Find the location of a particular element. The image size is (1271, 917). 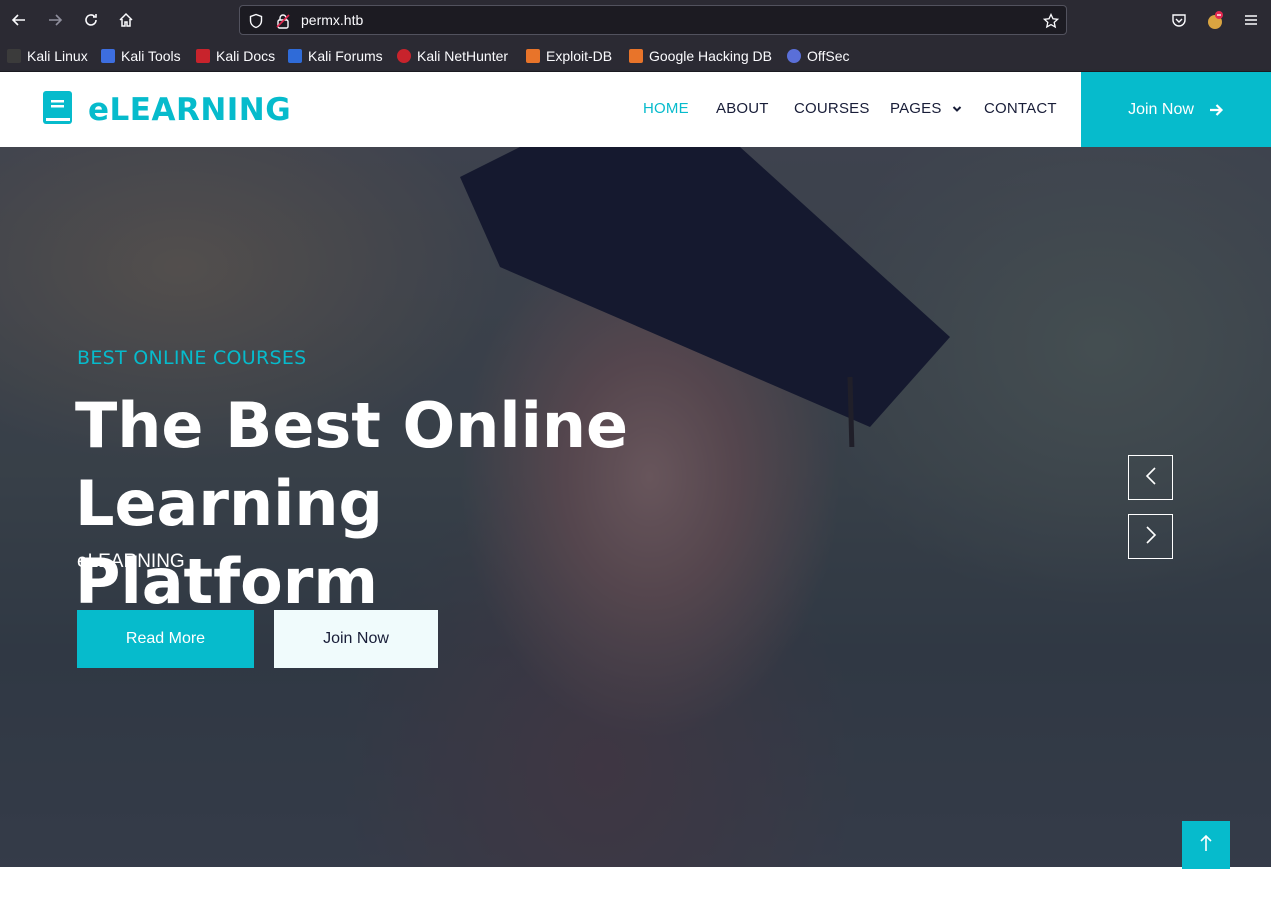

hero-title-line2: Learning Platform is located at coordinates (229, 542).